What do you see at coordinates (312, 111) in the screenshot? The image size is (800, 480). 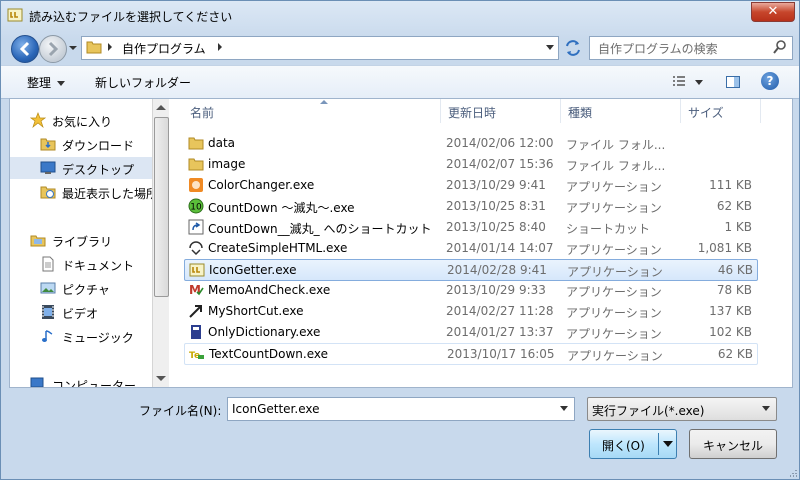 I see `column-header-name: 名前` at bounding box center [312, 111].